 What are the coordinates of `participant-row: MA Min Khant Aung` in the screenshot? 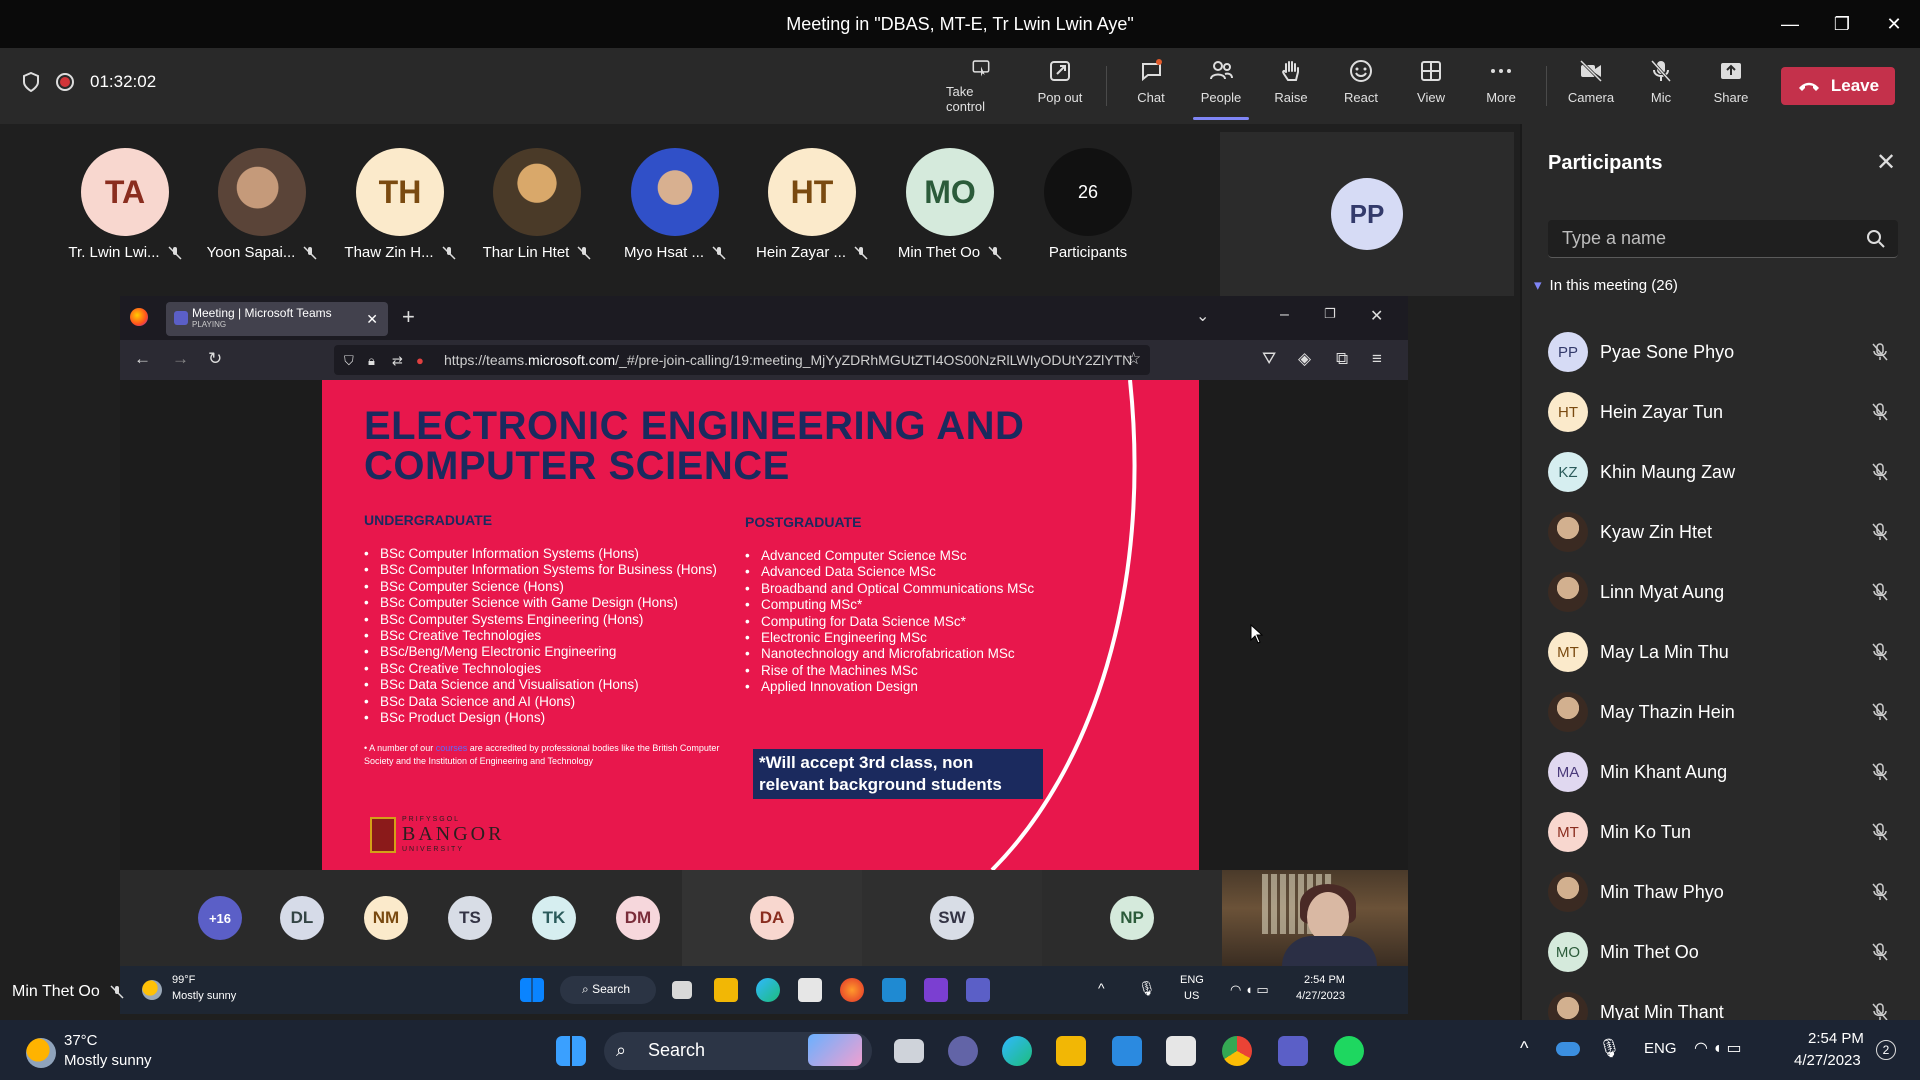 It's located at (1721, 772).